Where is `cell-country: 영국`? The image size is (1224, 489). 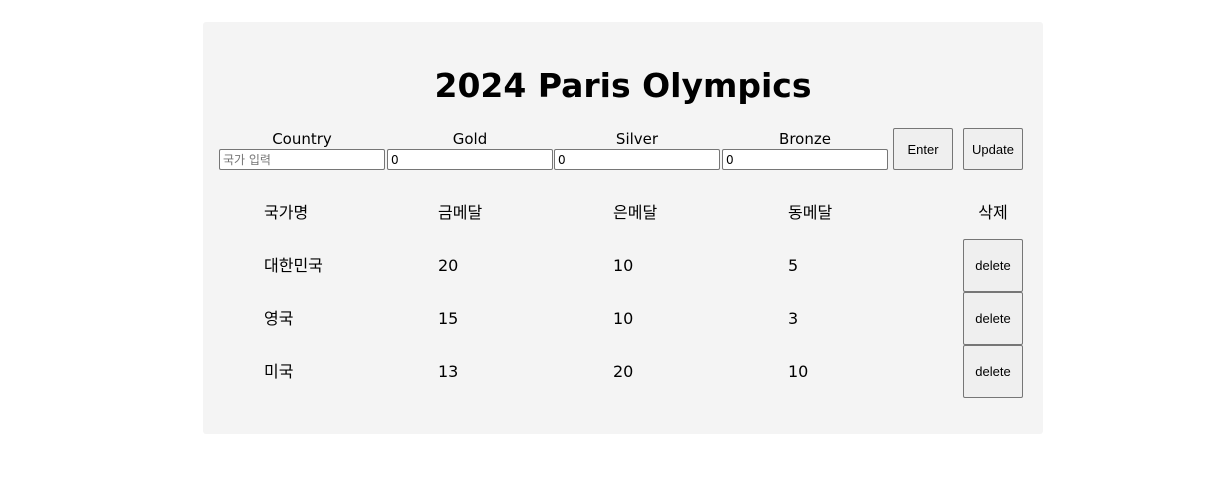
cell-country: 영국 is located at coordinates (279, 318).